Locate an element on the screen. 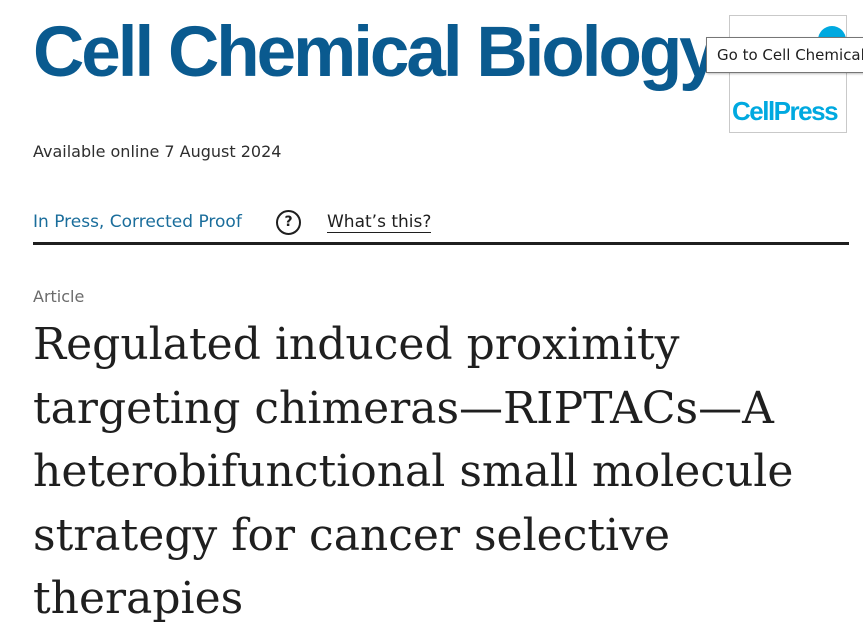 This screenshot has height=627, width=863. in-press-status: In Press, Corrected Proof is located at coordinates (137, 222).